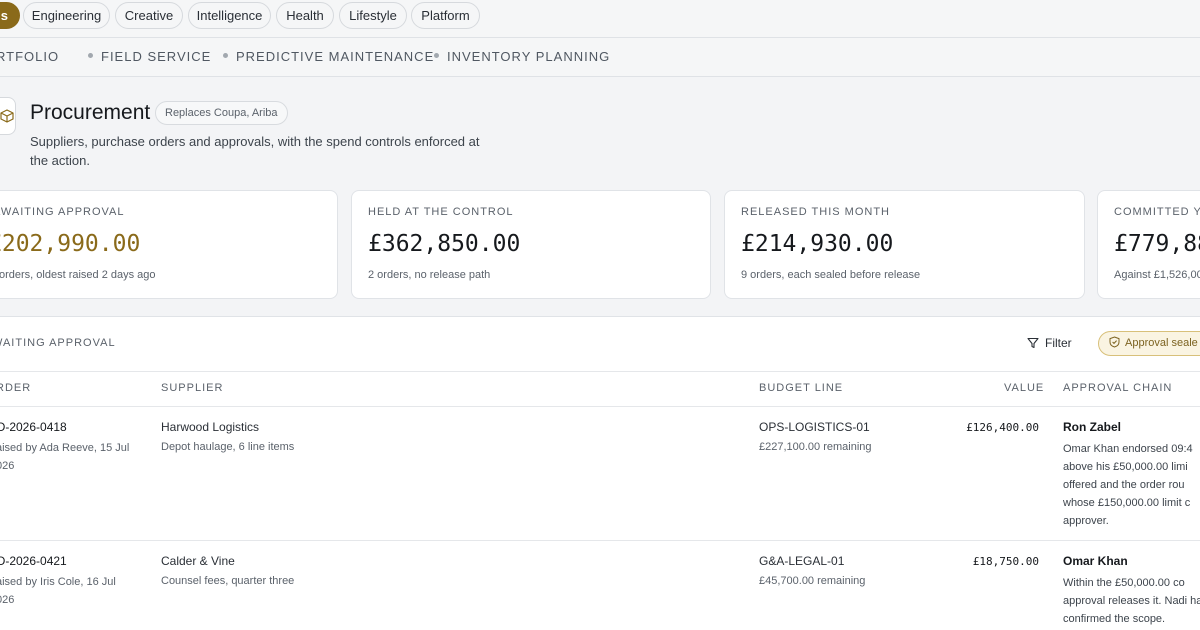  Describe the element at coordinates (58, 343) in the screenshot. I see `table-title: WAITING APPROVAL` at that location.